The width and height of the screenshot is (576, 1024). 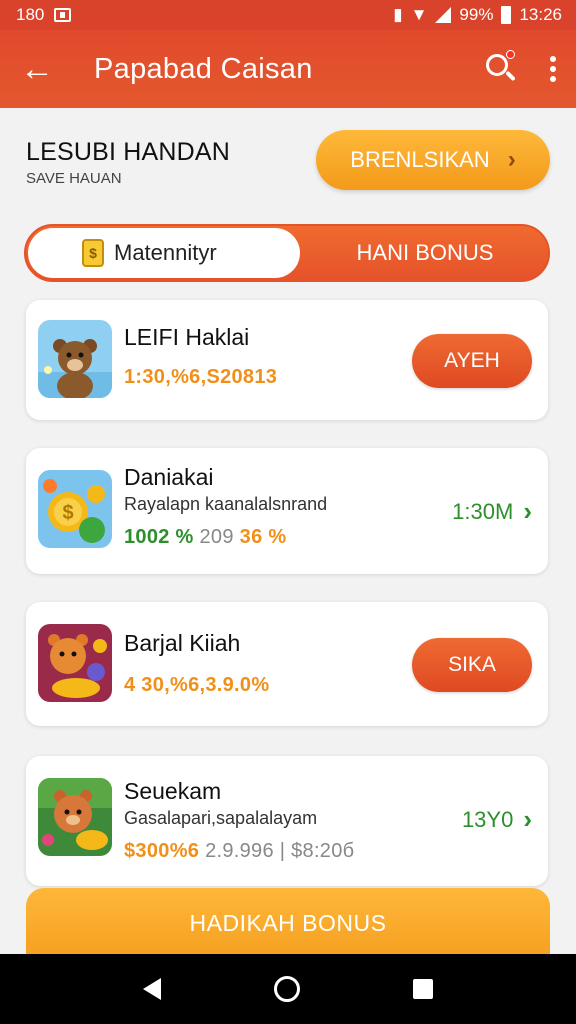 What do you see at coordinates (75, 359) in the screenshot?
I see `bear-game-icon` at bounding box center [75, 359].